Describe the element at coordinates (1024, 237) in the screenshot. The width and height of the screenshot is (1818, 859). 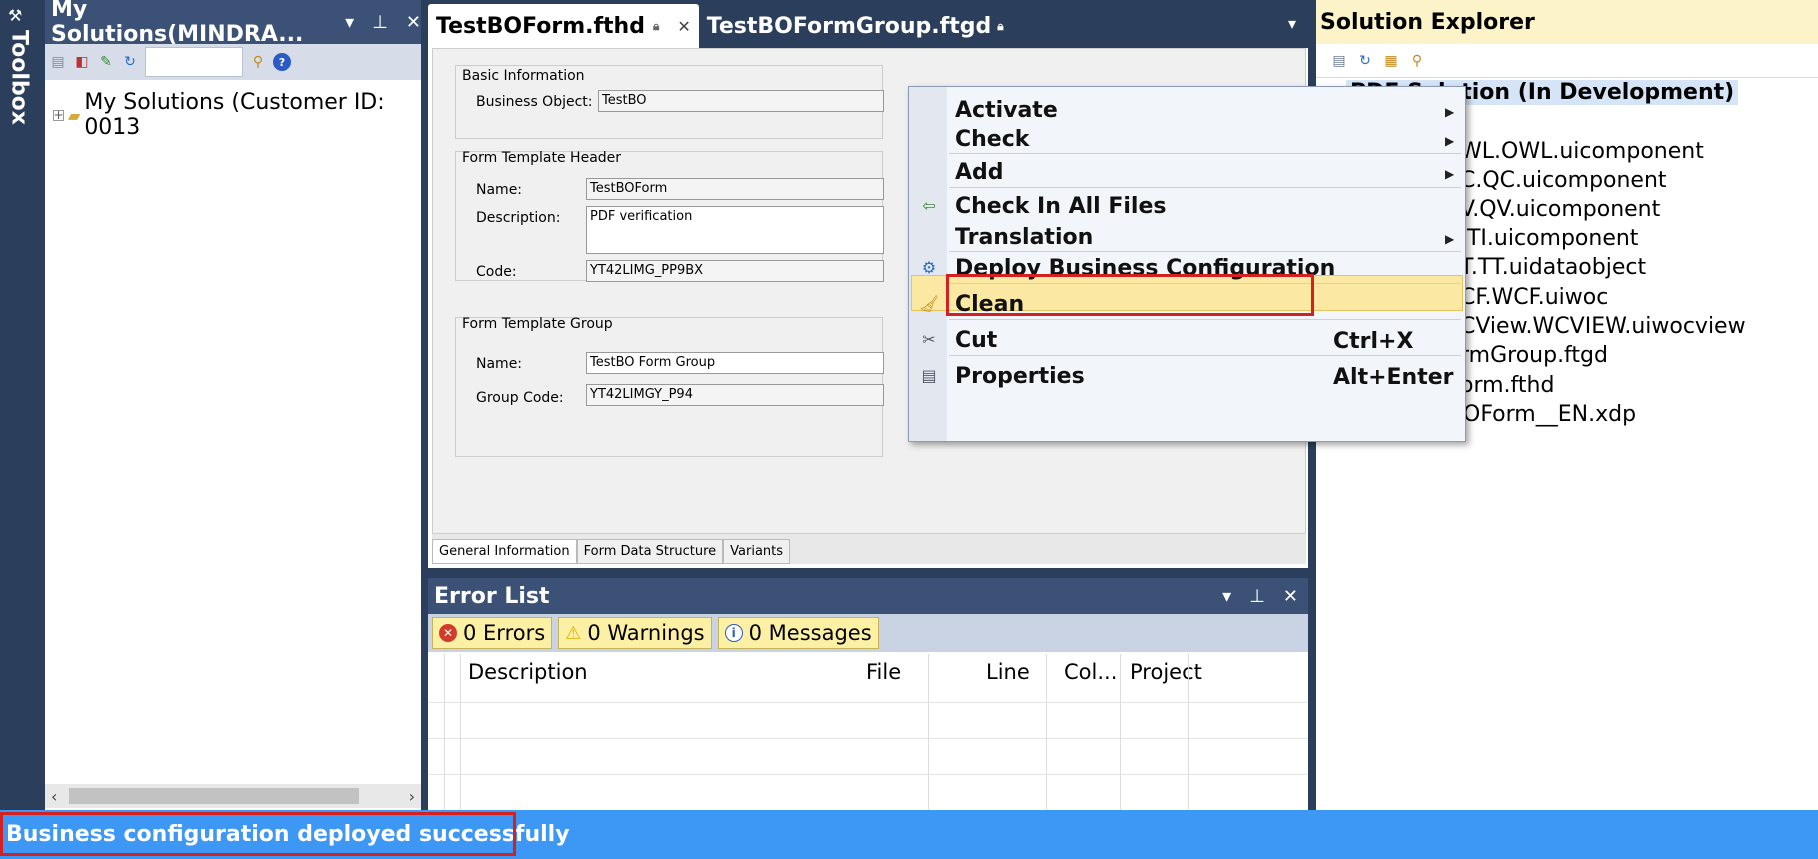
I see `menu-item-translation: Translation` at that location.